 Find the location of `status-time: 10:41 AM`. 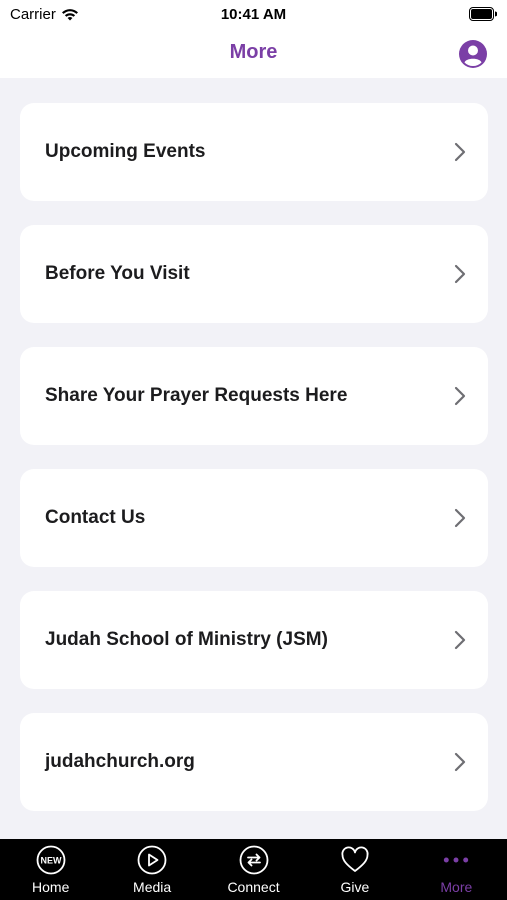

status-time: 10:41 AM is located at coordinates (253, 14).